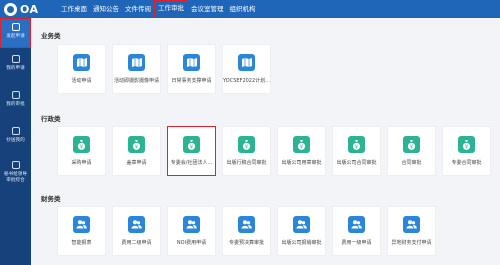 This screenshot has width=500, height=265. Describe the element at coordinates (356, 243) in the screenshot. I see `app-card-label: 费用一级申请` at that location.